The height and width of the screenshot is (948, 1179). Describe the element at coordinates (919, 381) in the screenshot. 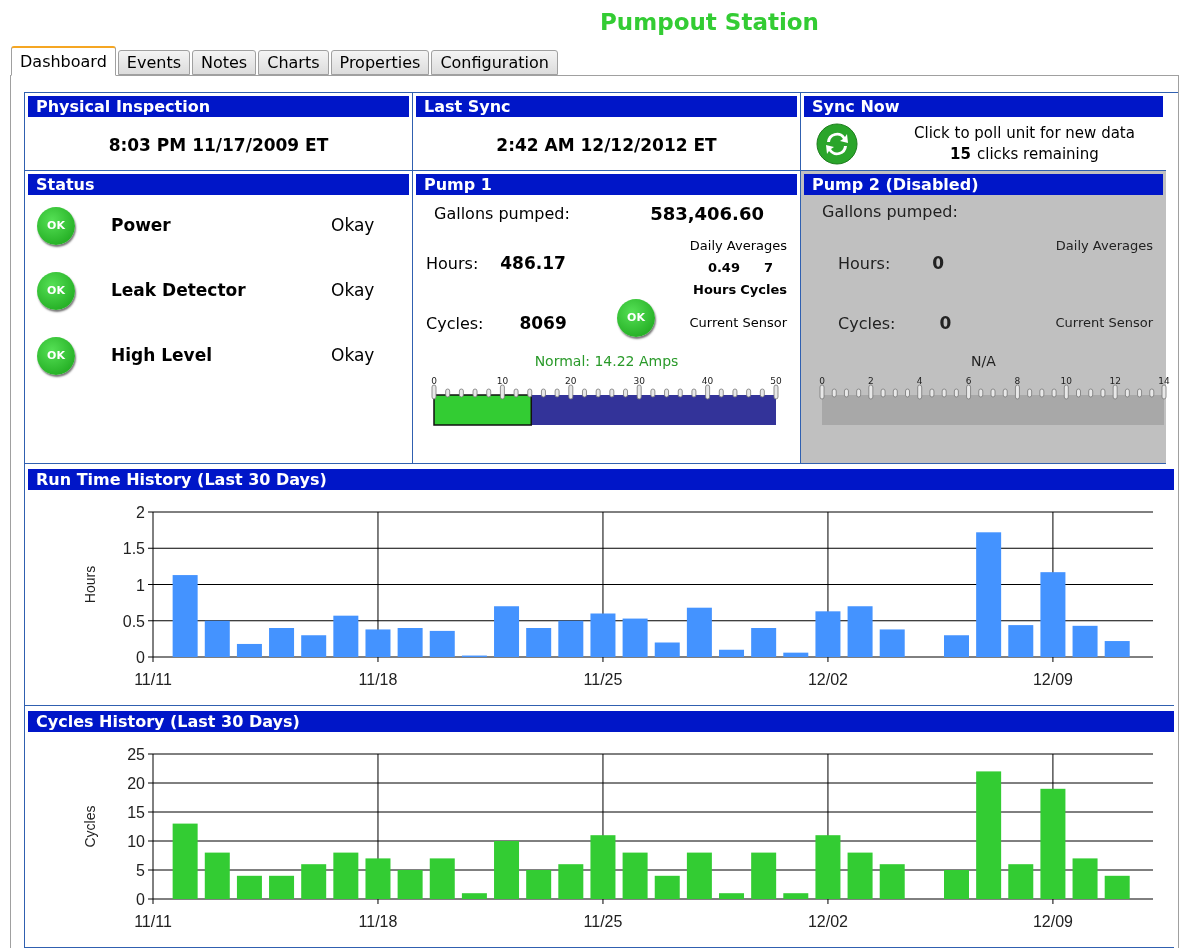

I see `gauge-tick-label: 4` at that location.